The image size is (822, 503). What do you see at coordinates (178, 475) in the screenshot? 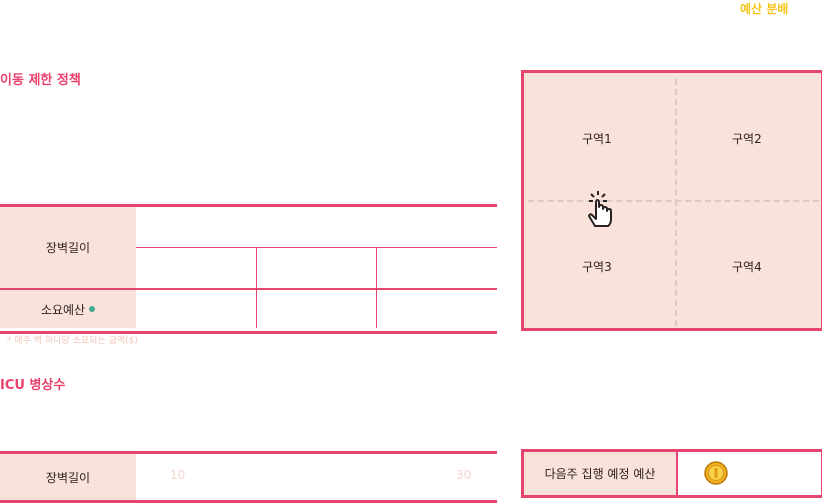
I see `slider-min-value: 10` at bounding box center [178, 475].